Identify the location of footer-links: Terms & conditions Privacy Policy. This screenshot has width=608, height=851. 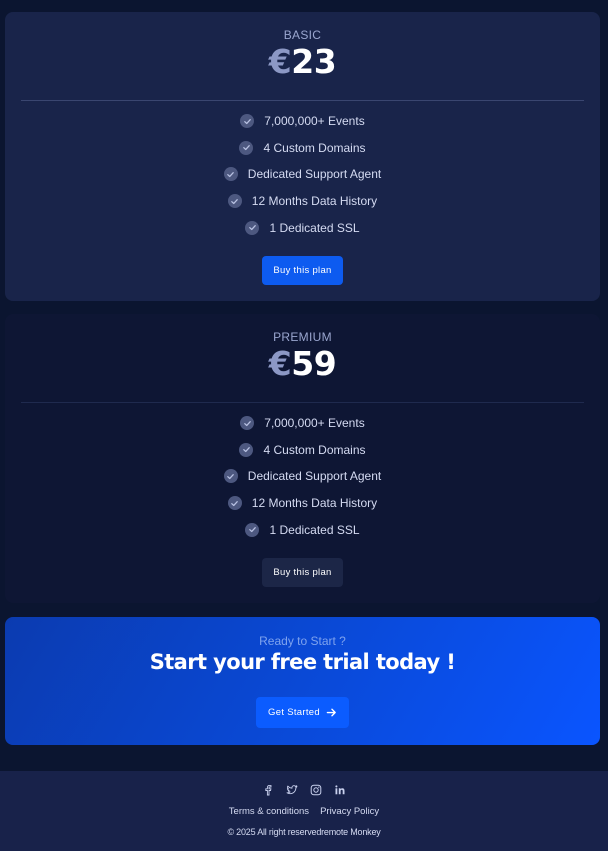
(304, 811).